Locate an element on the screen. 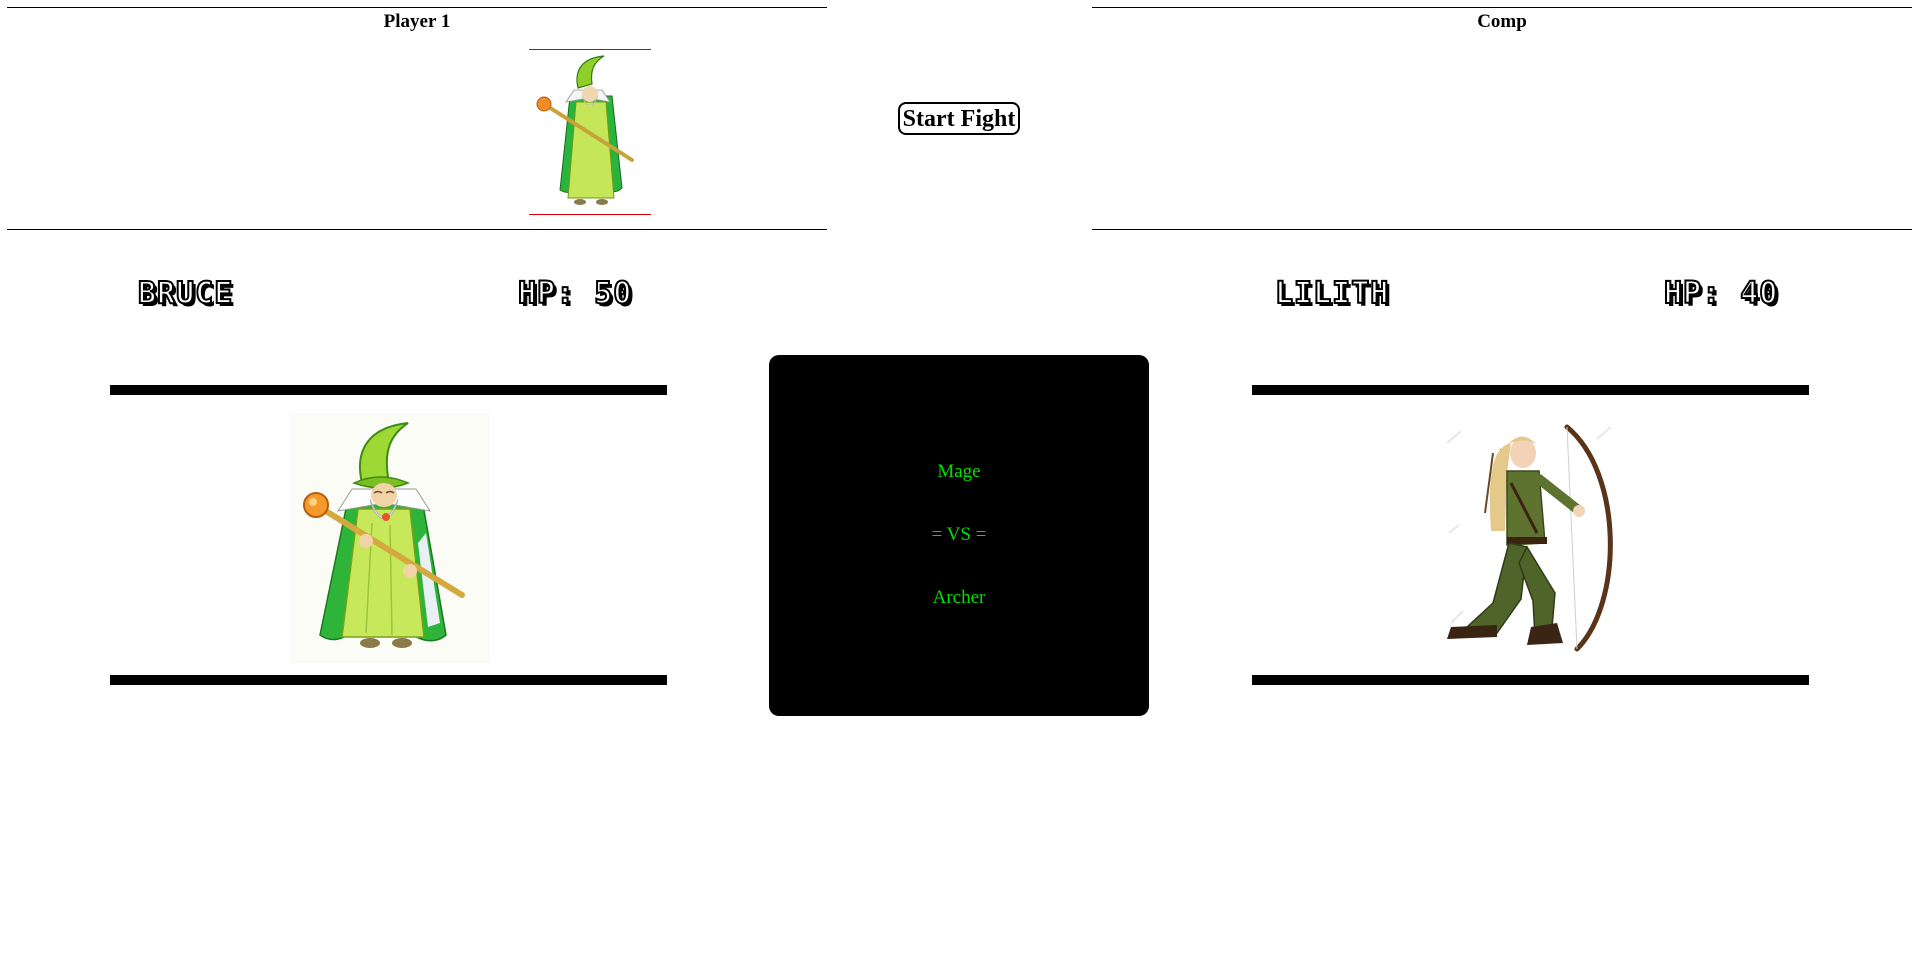  player-roster-panel: Player 1 is located at coordinates (417, 118).